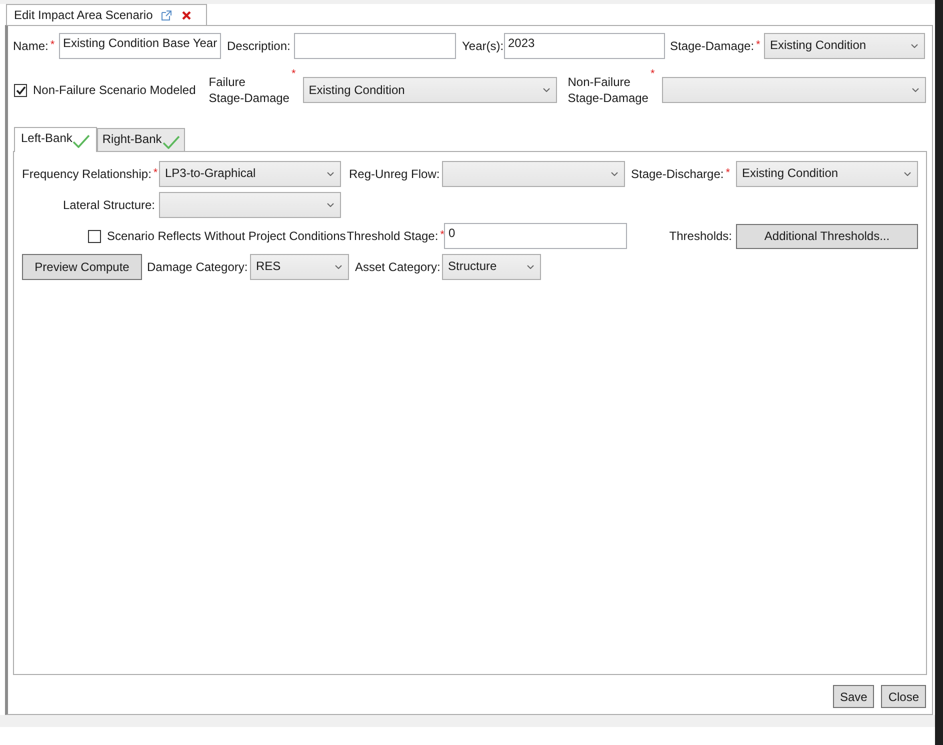 Image resolution: width=943 pixels, height=745 pixels. Describe the element at coordinates (30, 46) in the screenshot. I see `field-label: Name:` at that location.